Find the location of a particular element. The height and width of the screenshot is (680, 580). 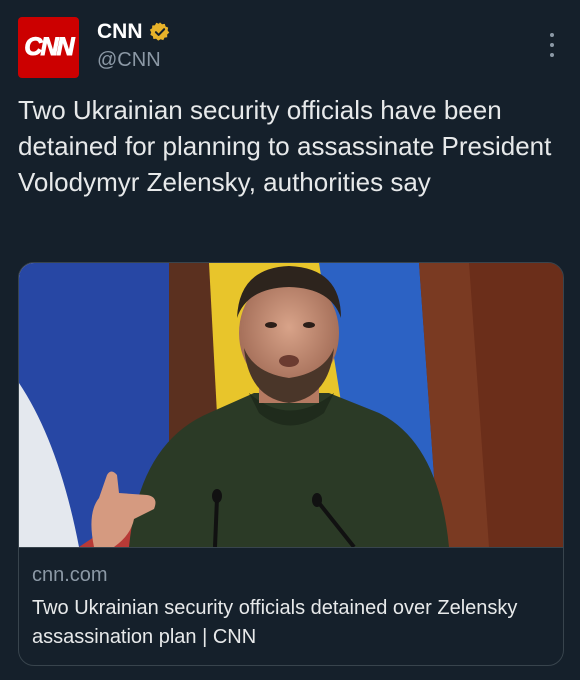

avatar-logo-text: CNN is located at coordinates (49, 47).